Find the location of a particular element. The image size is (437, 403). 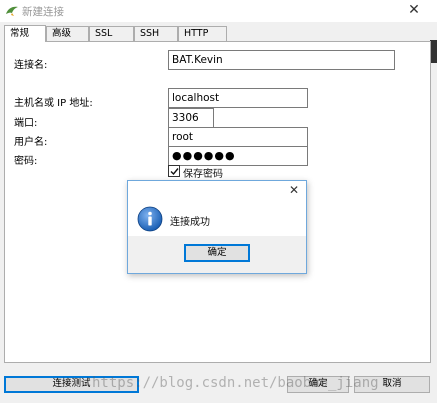

password-label: 密码: is located at coordinates (26, 161).